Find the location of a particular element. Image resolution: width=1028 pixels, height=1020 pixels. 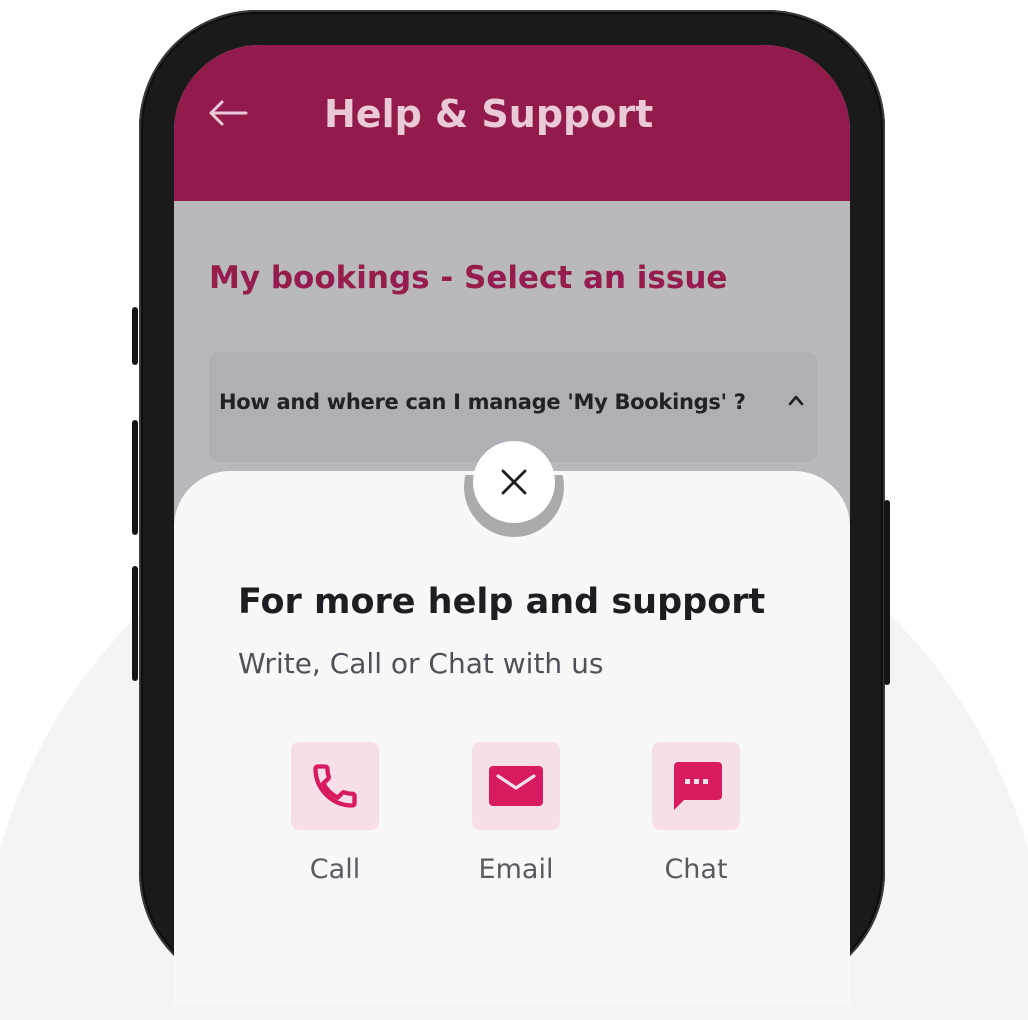

chat-icon is located at coordinates (698, 786).